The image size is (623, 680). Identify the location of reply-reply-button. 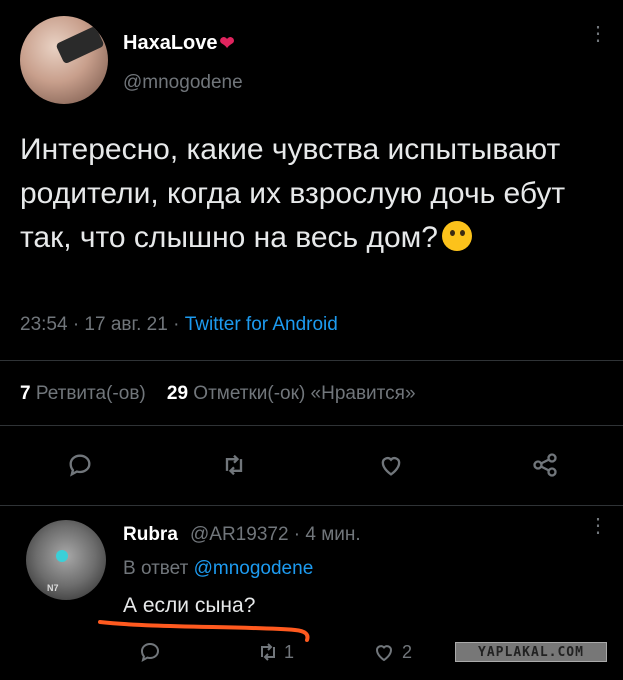
(150, 652).